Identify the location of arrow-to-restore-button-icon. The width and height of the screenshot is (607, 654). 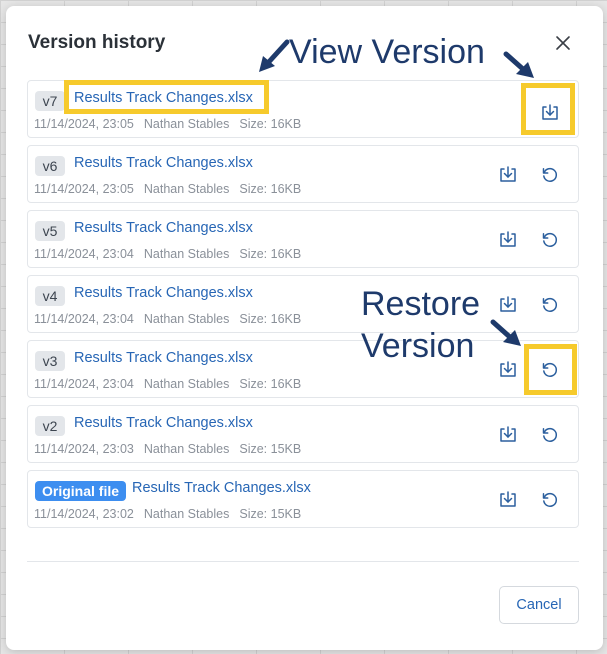
(505, 332).